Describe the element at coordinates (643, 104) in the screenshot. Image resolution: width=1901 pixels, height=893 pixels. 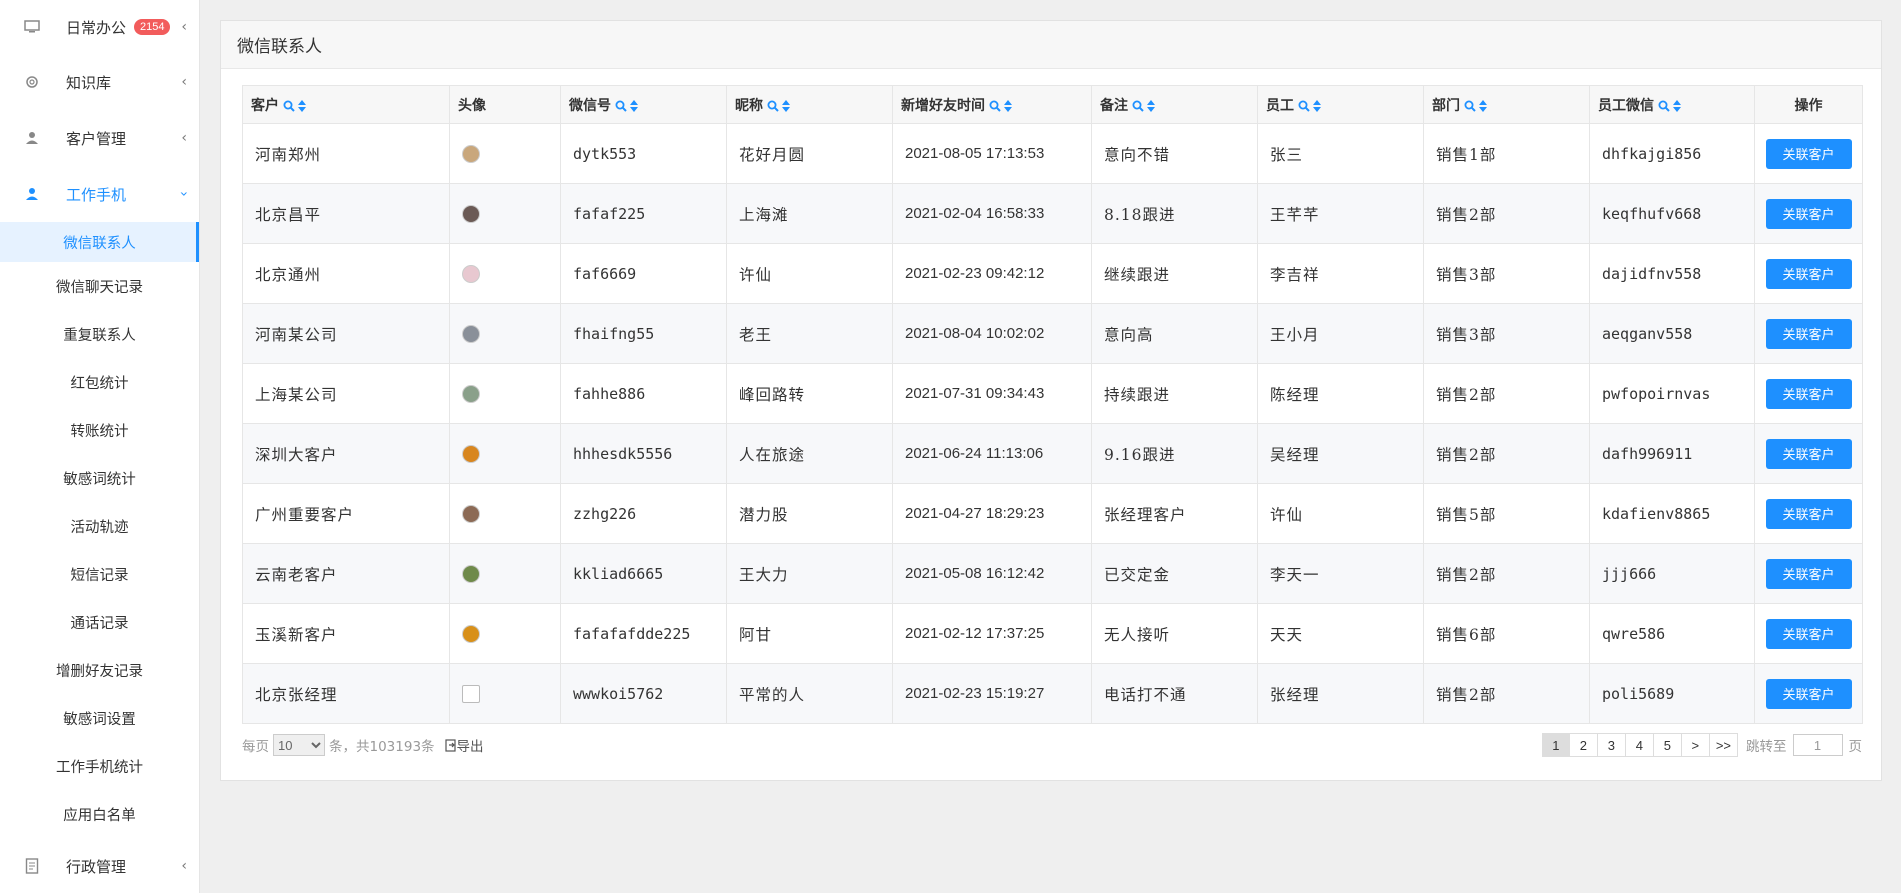
I see `column-header-wechat-id: 微信号` at that location.